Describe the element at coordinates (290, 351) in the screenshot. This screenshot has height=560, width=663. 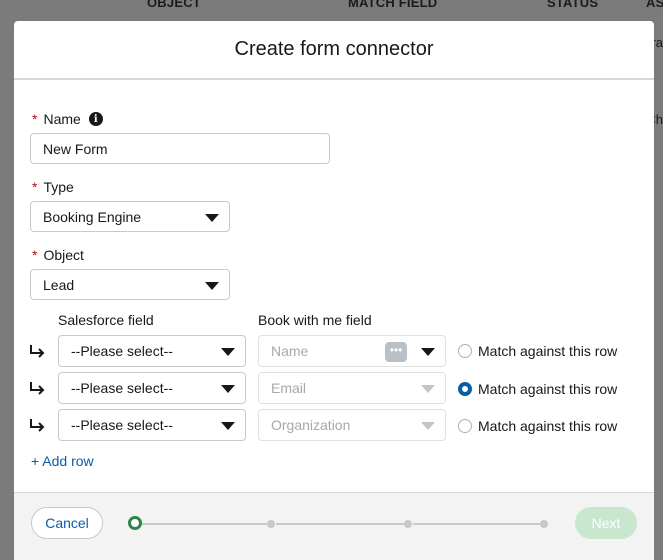
I see `book-with-me-field-placeholder: Name` at that location.